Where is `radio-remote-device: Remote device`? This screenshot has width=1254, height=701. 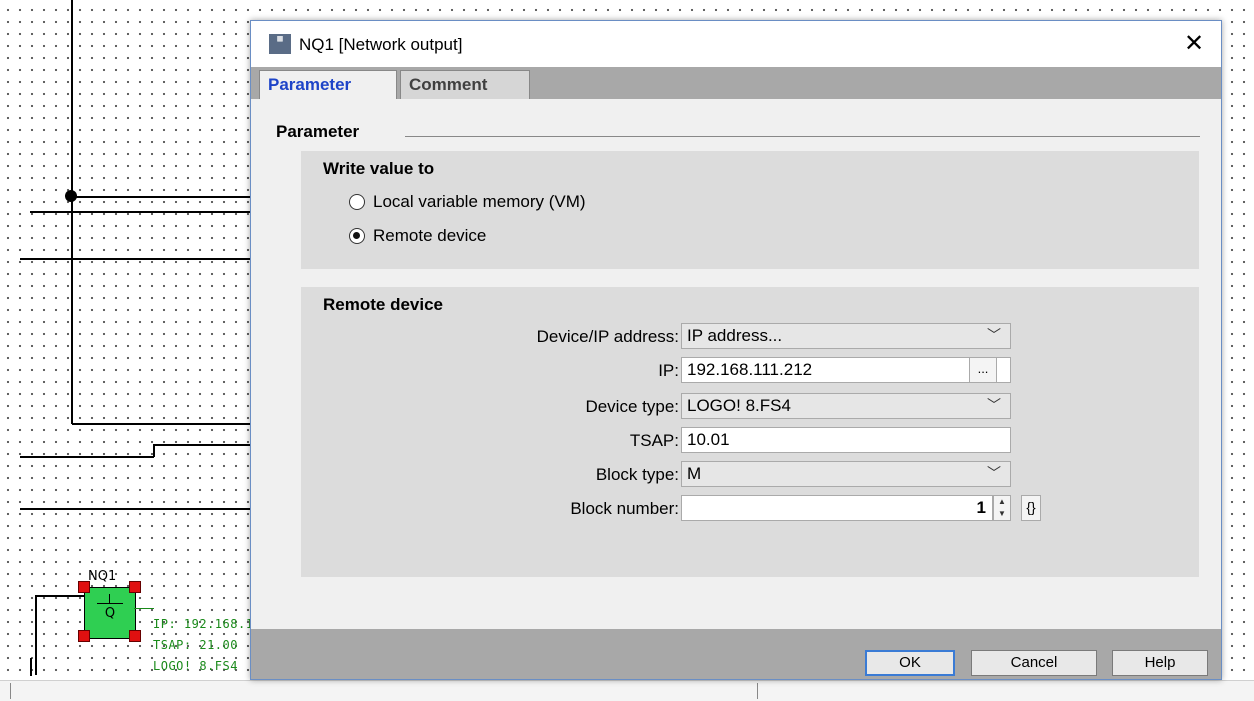
radio-remote-device: Remote device is located at coordinates (417, 236).